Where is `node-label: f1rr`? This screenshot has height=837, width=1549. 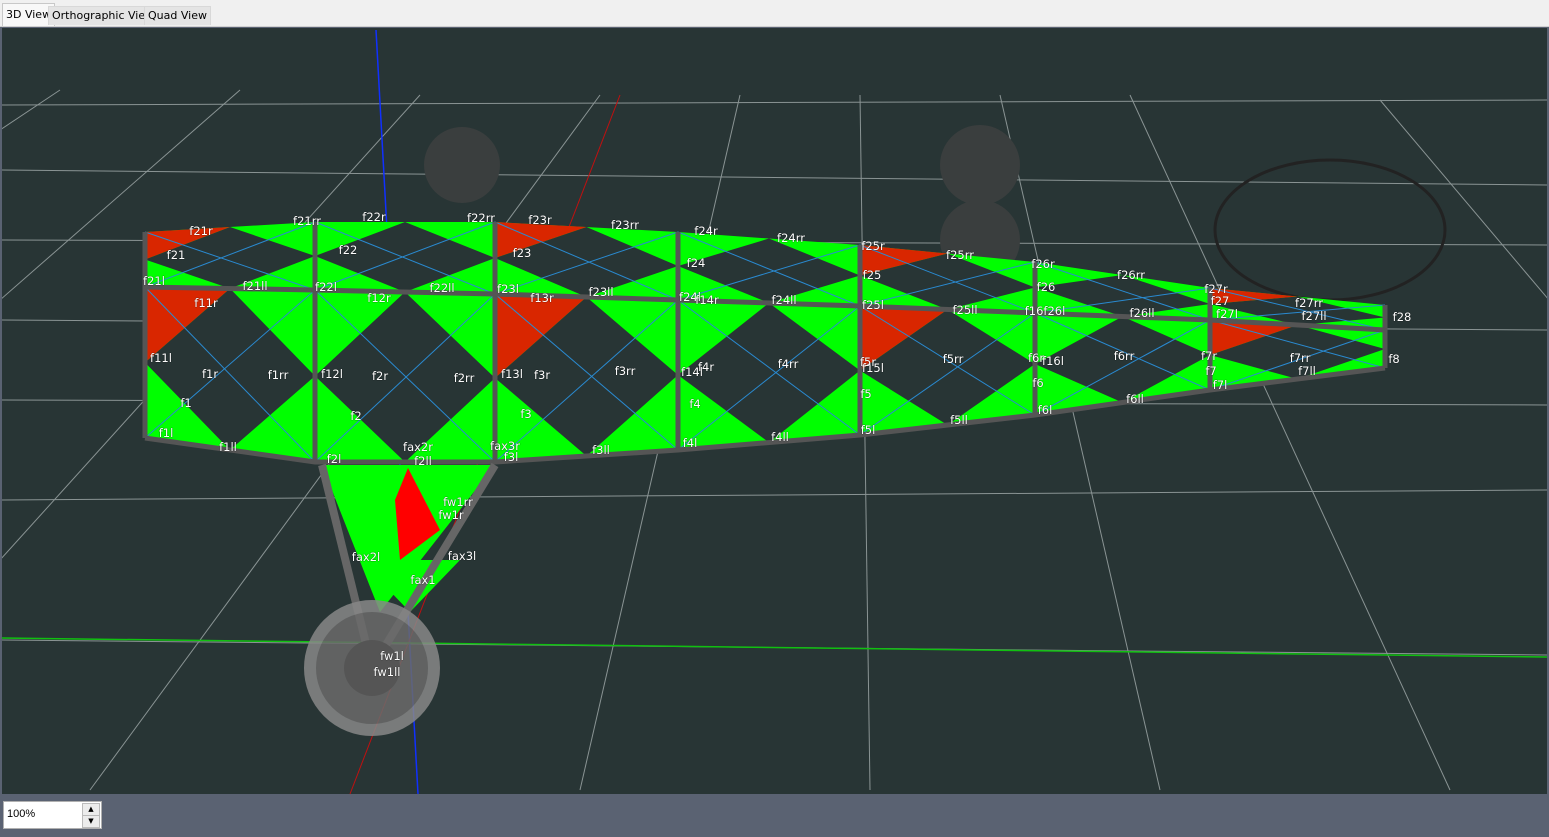 node-label: f1rr is located at coordinates (278, 375).